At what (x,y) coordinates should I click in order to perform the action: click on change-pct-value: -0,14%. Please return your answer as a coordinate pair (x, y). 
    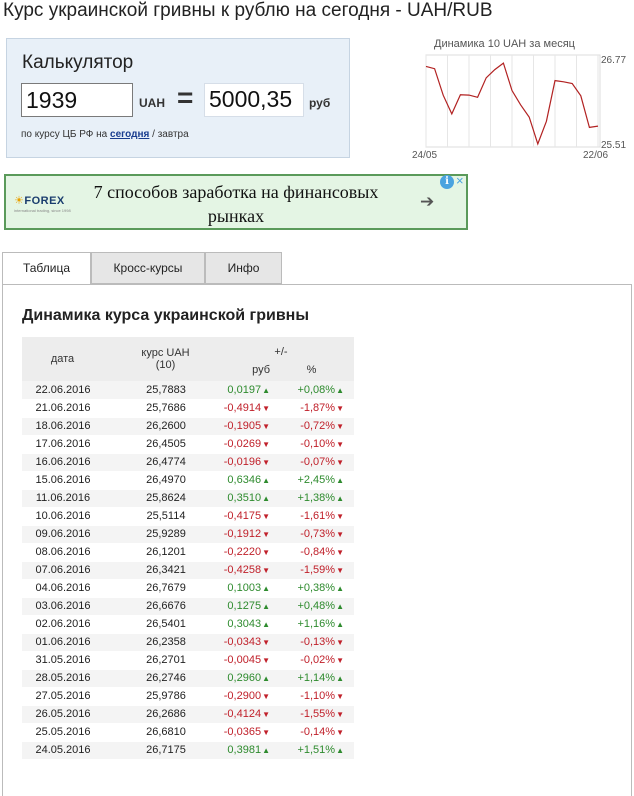
    Looking at the image, I should click on (318, 732).